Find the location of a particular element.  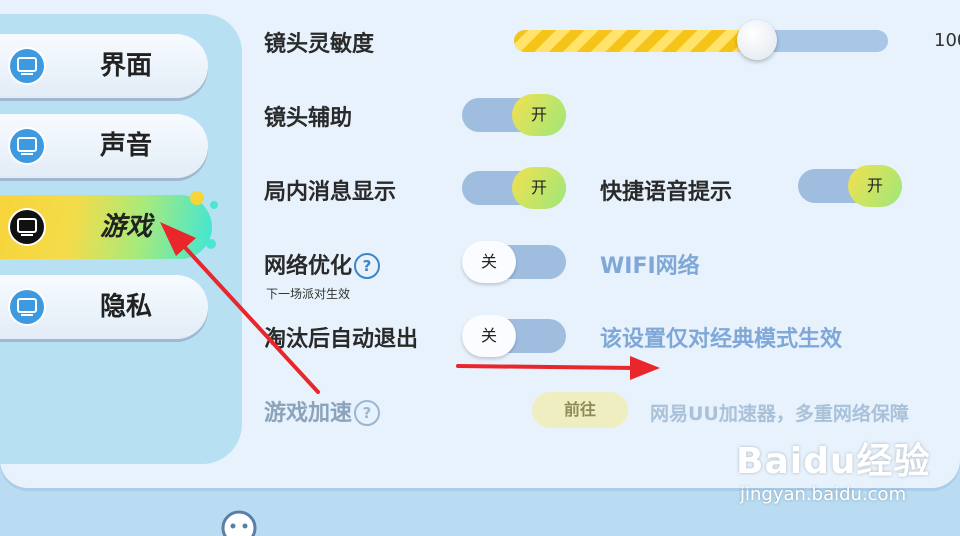

watermark-url: jingyan.baidu.com is located at coordinates (823, 494).